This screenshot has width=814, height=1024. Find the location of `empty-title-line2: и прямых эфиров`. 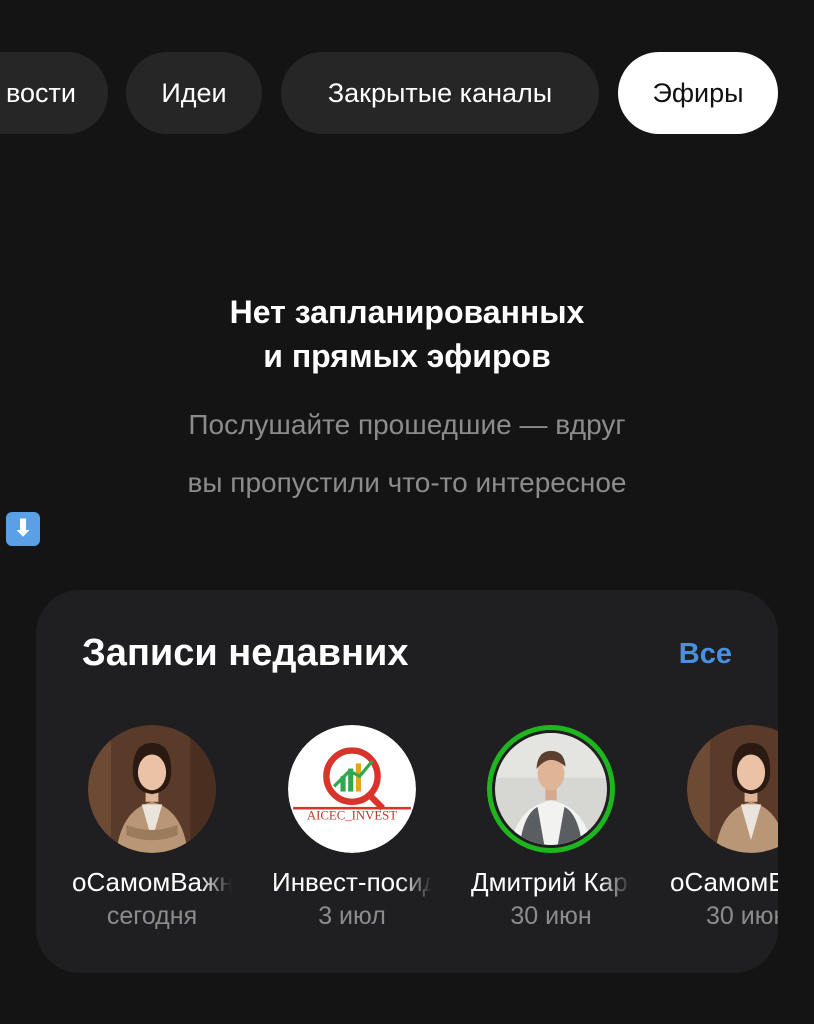

empty-title-line2: и прямых эфиров is located at coordinates (407, 356).